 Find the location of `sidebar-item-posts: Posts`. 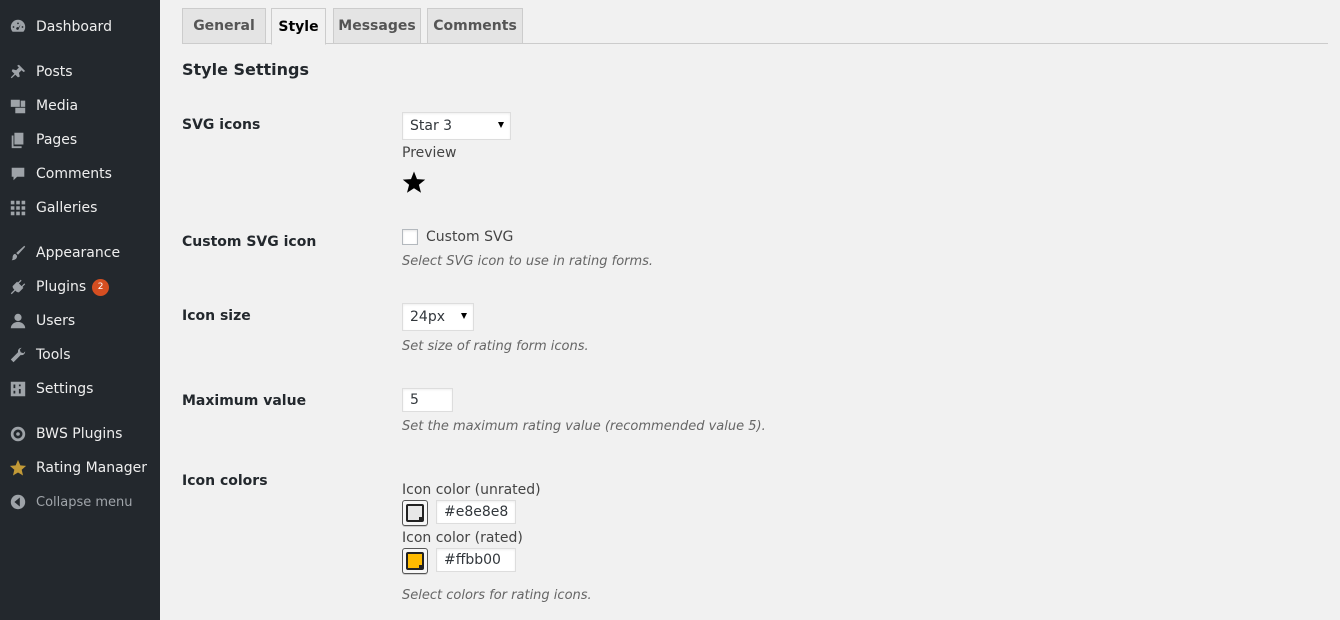

sidebar-item-posts: Posts is located at coordinates (80, 72).